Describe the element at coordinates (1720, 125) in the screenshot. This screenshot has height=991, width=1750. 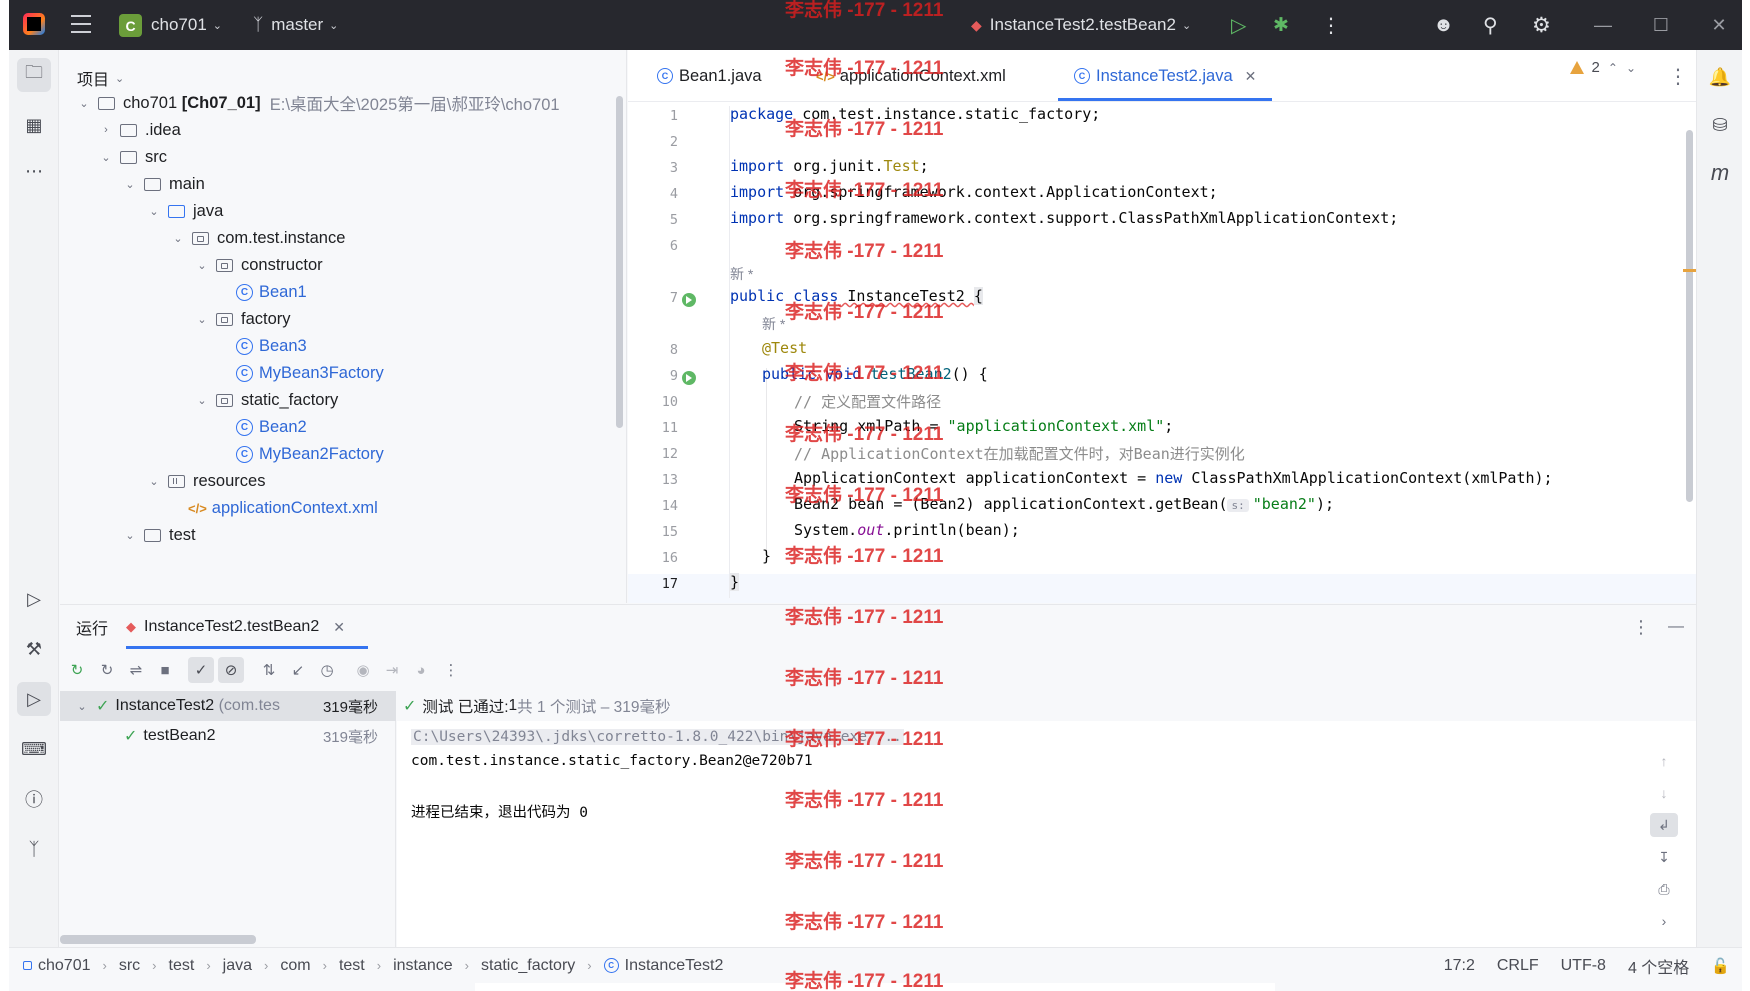
I see `database-icon: ⛁` at that location.